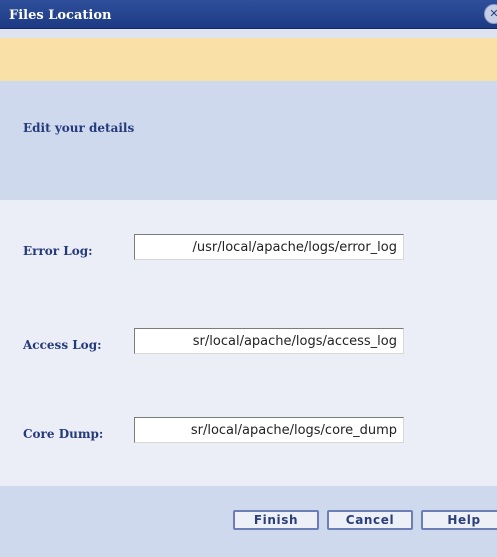 The width and height of the screenshot is (497, 557). Describe the element at coordinates (459, 520) in the screenshot. I see `help-button: Help` at that location.